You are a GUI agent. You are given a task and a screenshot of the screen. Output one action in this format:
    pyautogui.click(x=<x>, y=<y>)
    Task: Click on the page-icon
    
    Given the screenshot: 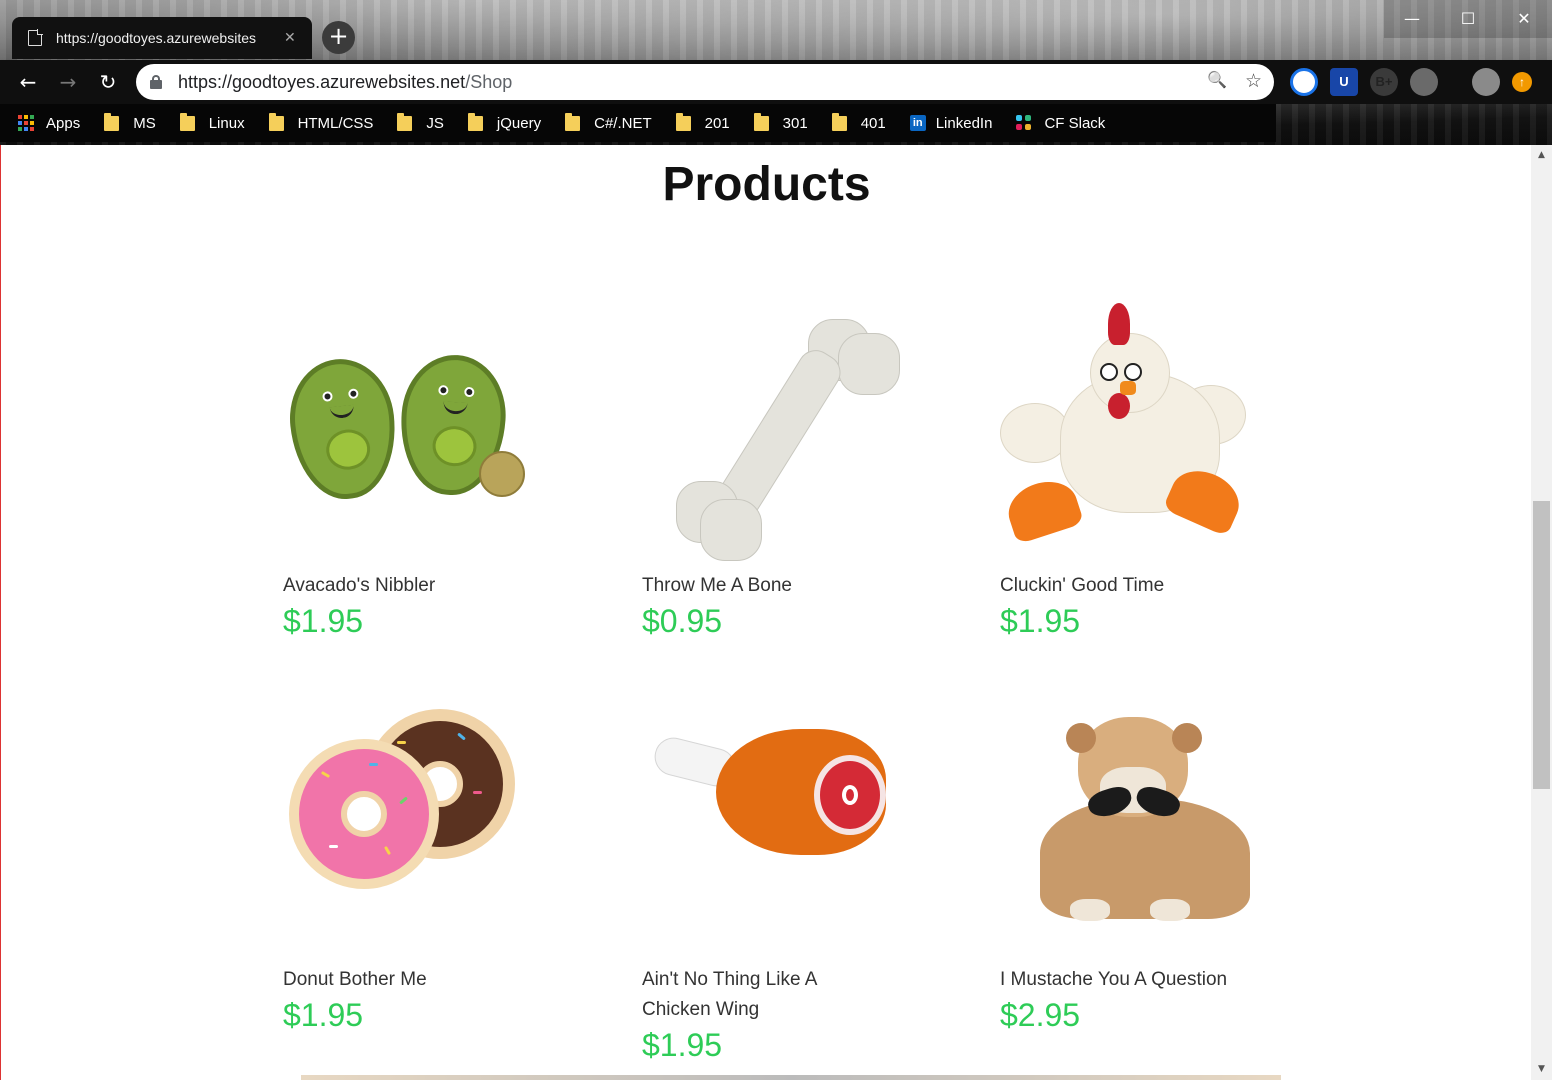 What is the action you would take?
    pyautogui.click(x=35, y=37)
    